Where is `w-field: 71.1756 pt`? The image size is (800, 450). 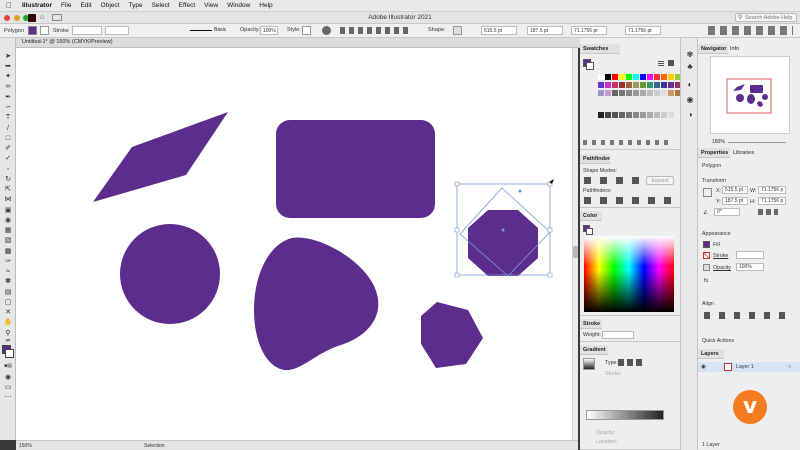
w-field: 71.1756 pt is located at coordinates (589, 30).